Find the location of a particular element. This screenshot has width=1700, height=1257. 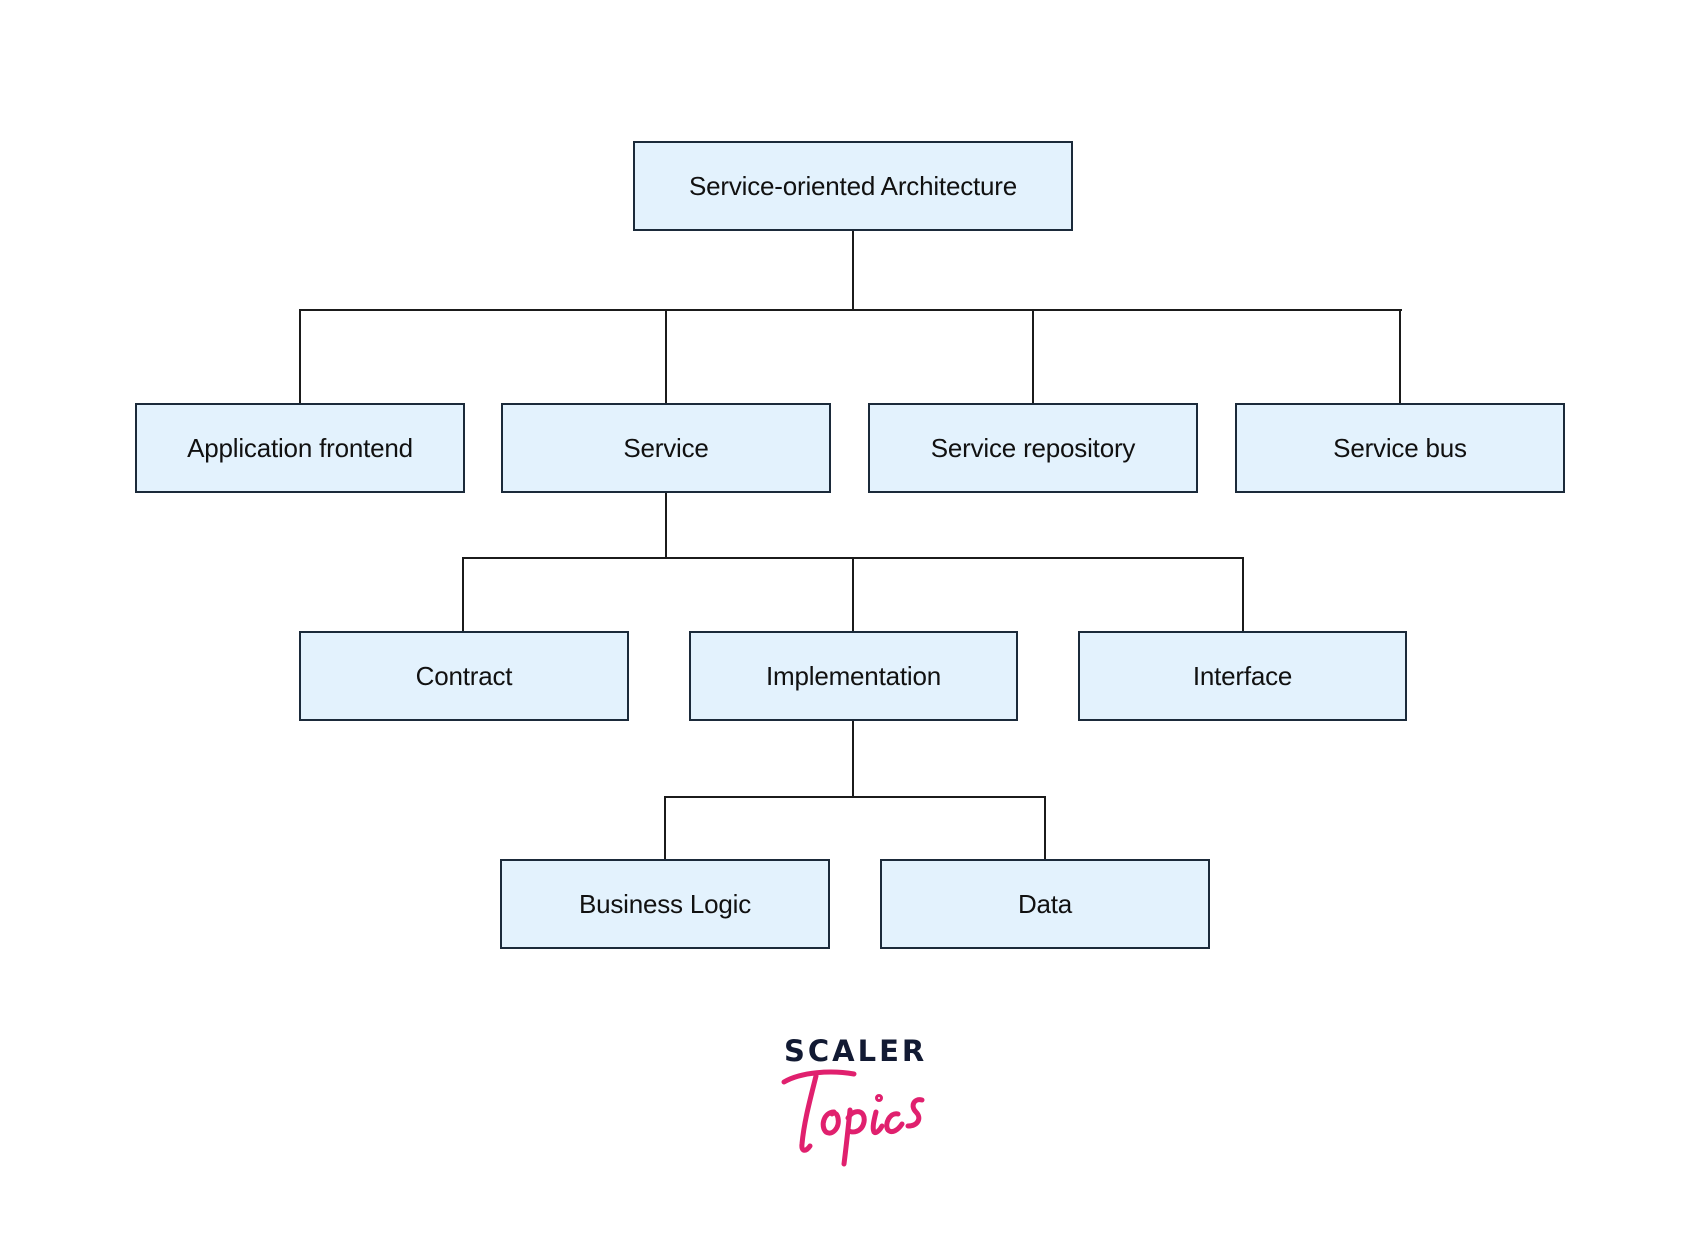

node-service: Service is located at coordinates (666, 448).